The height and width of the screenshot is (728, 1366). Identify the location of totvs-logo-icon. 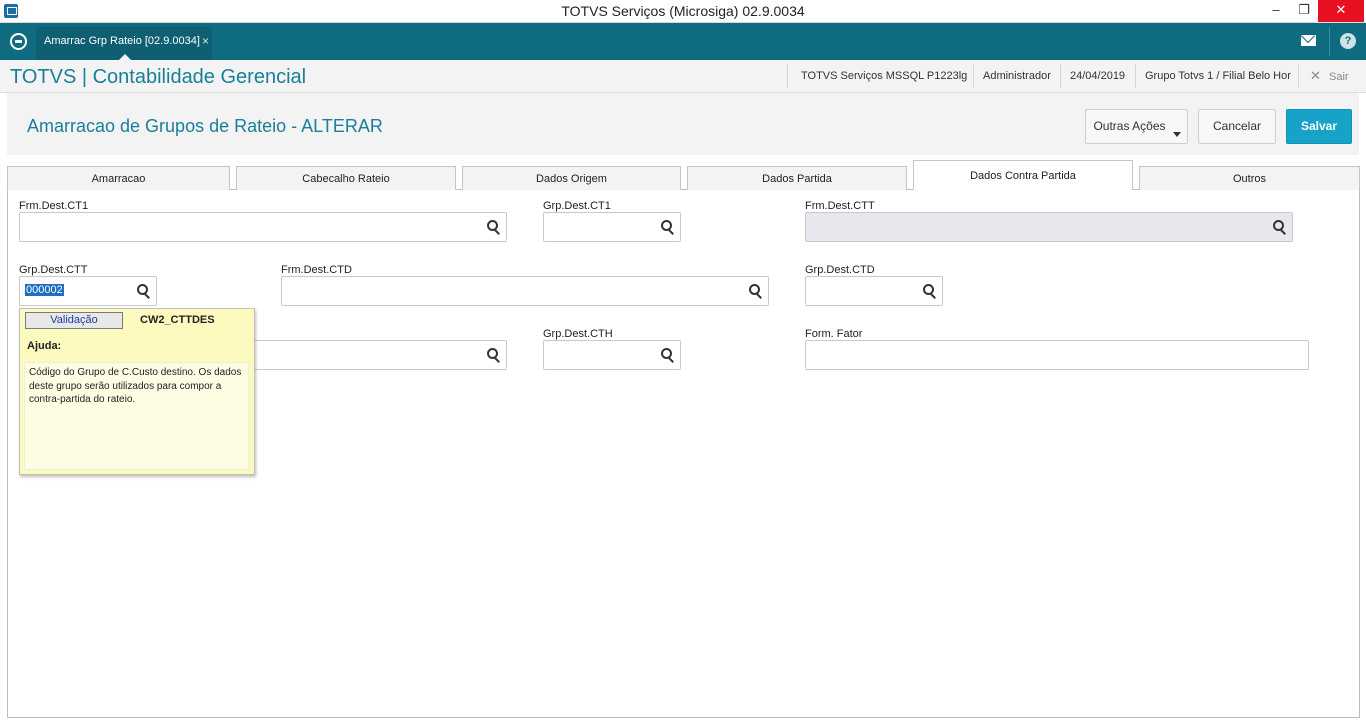
(18, 41).